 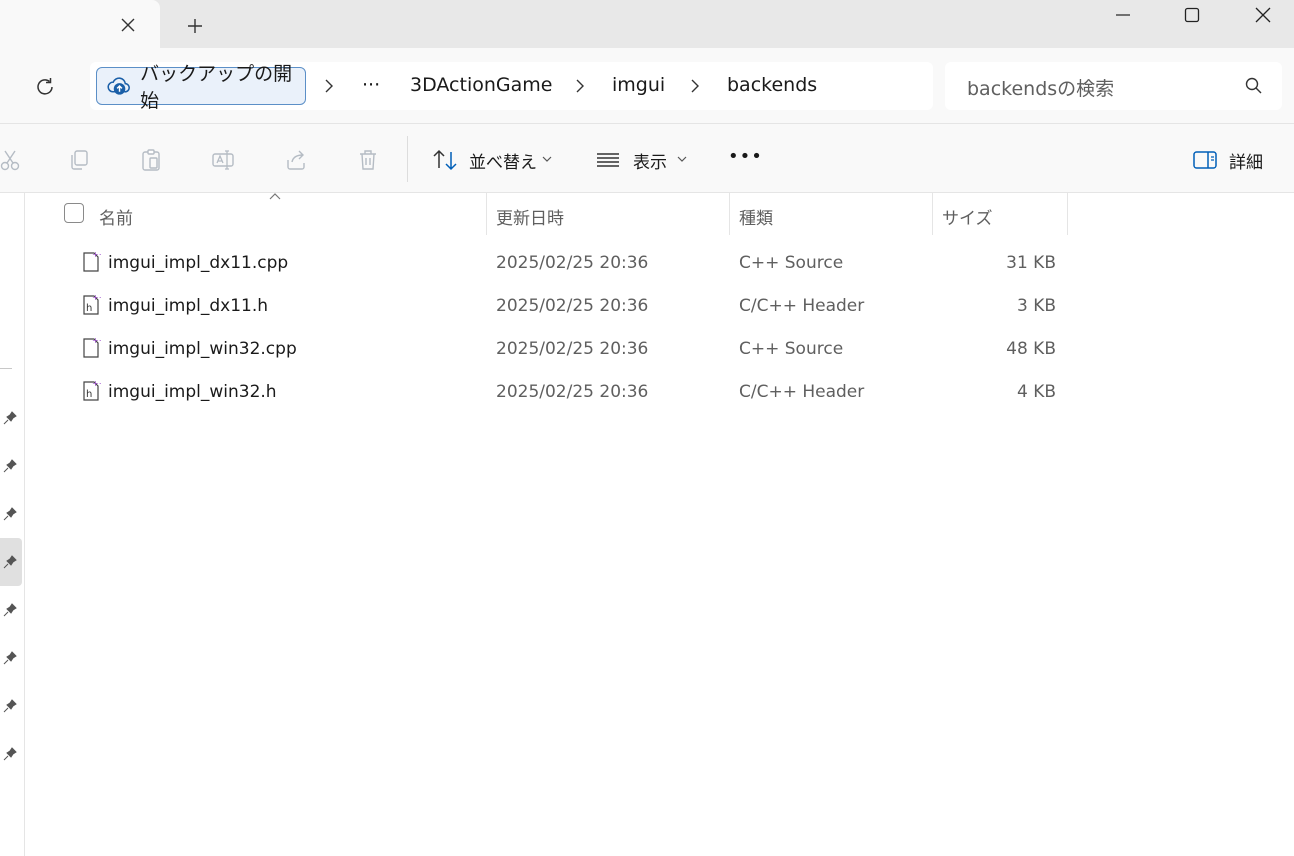 I want to click on file-size: 3 KB, so click(x=1036, y=306).